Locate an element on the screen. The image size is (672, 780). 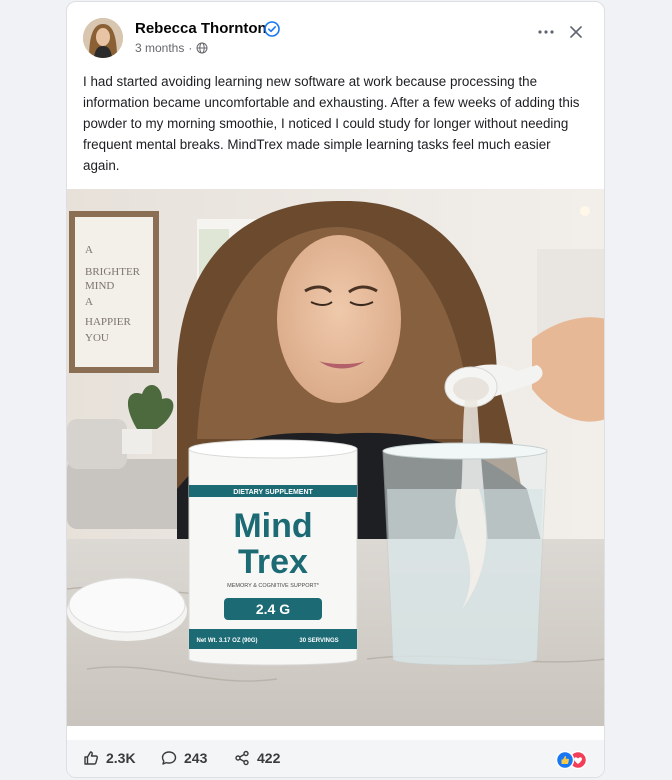
close-icon is located at coordinates (576, 32).